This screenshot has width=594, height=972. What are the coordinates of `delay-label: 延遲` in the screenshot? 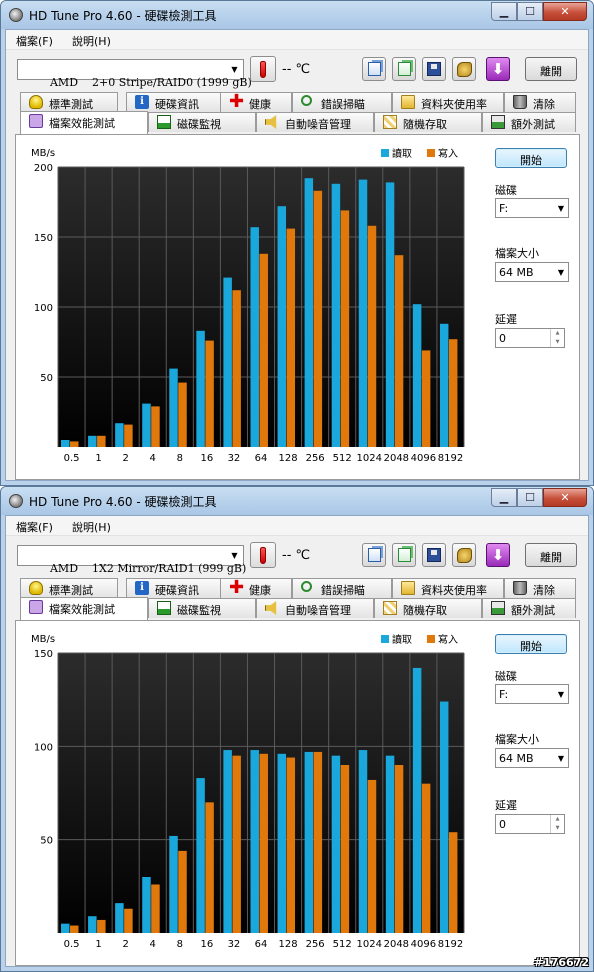 It's located at (506, 805).